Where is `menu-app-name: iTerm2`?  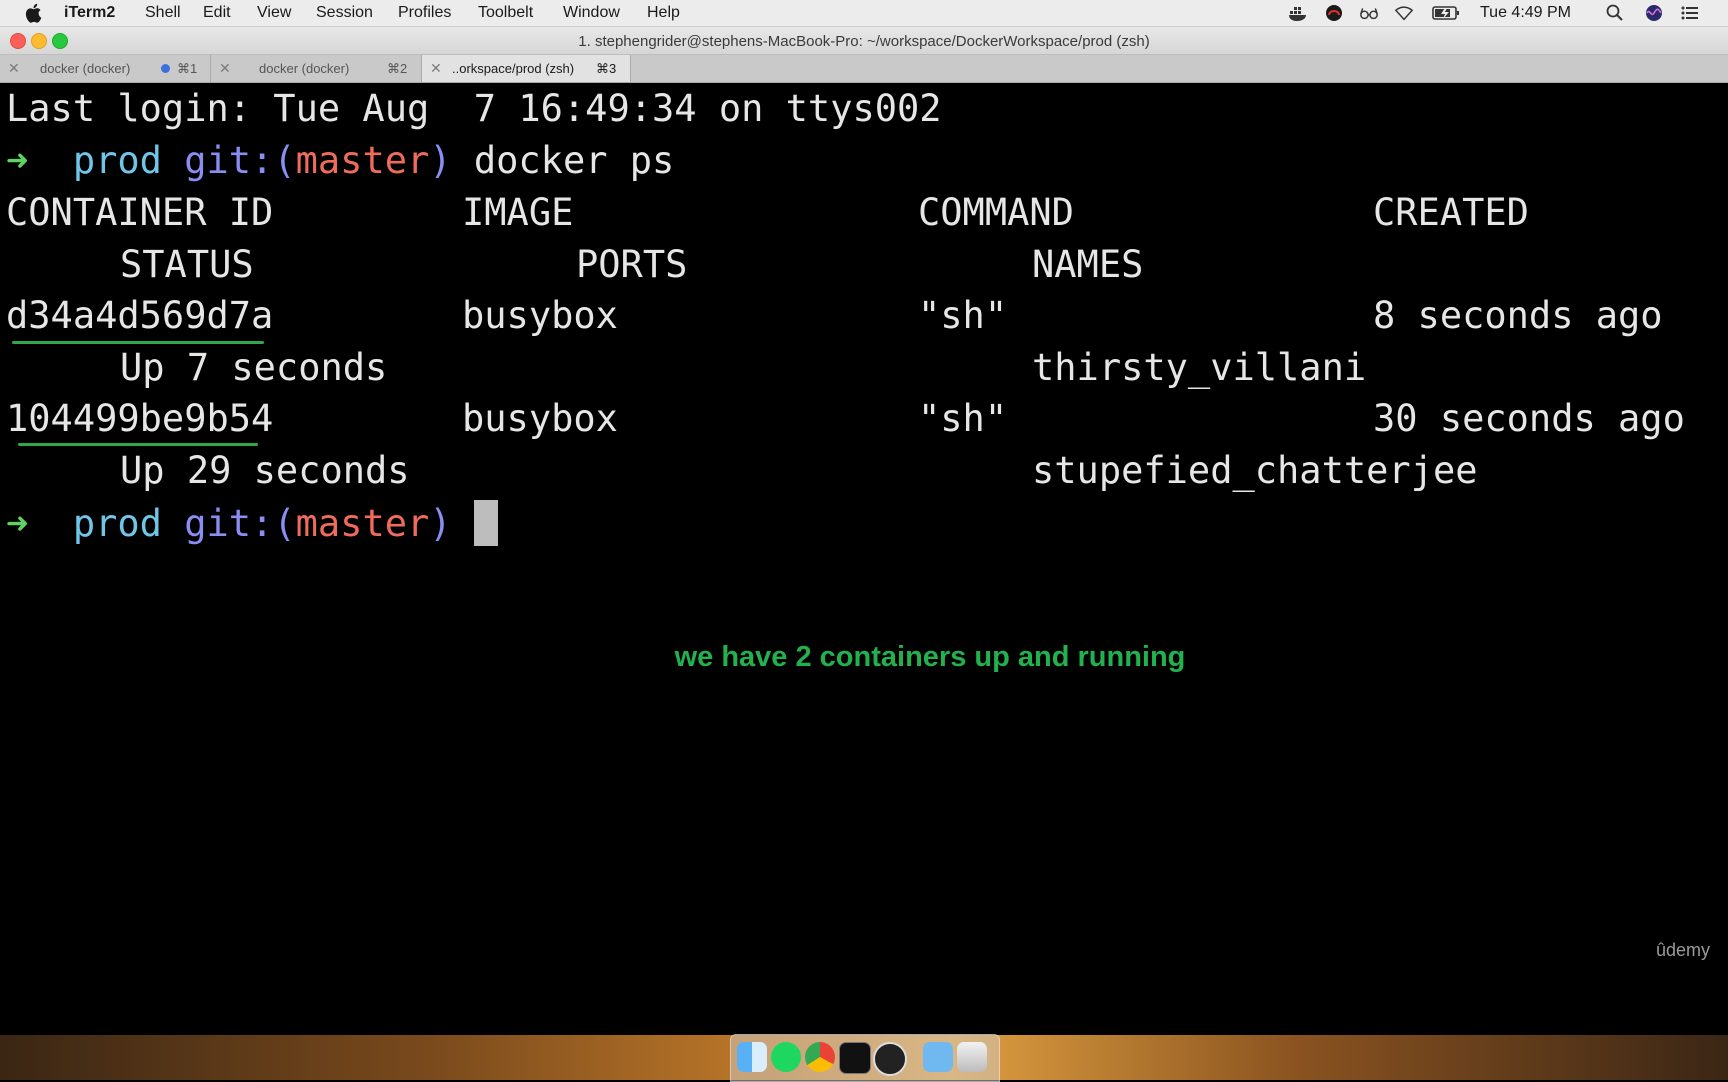
menu-app-name: iTerm2 is located at coordinates (89, 13).